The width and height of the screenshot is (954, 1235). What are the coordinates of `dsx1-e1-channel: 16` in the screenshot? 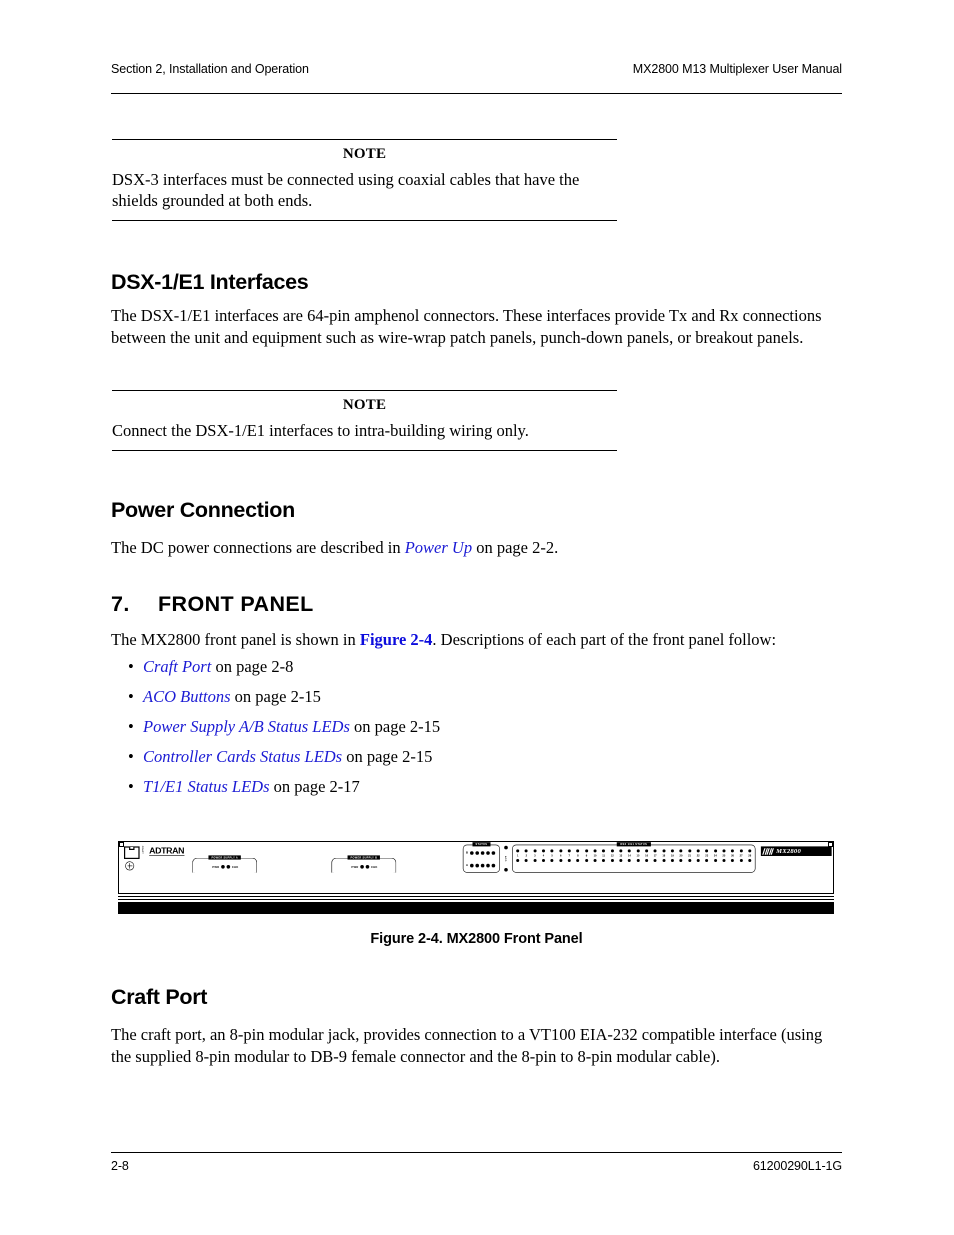 It's located at (647, 855).